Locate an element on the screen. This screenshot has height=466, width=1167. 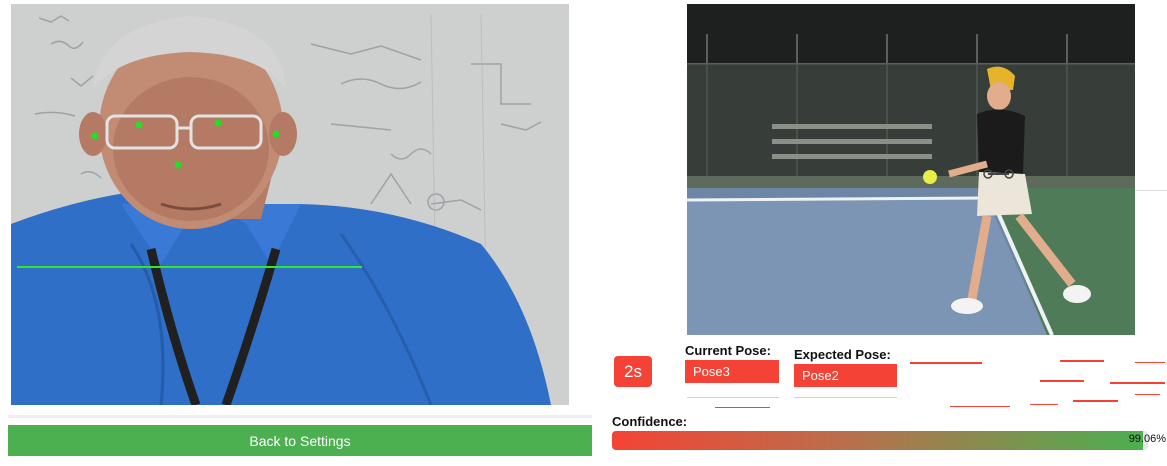
current-pose-value: Pose3 is located at coordinates (732, 371).